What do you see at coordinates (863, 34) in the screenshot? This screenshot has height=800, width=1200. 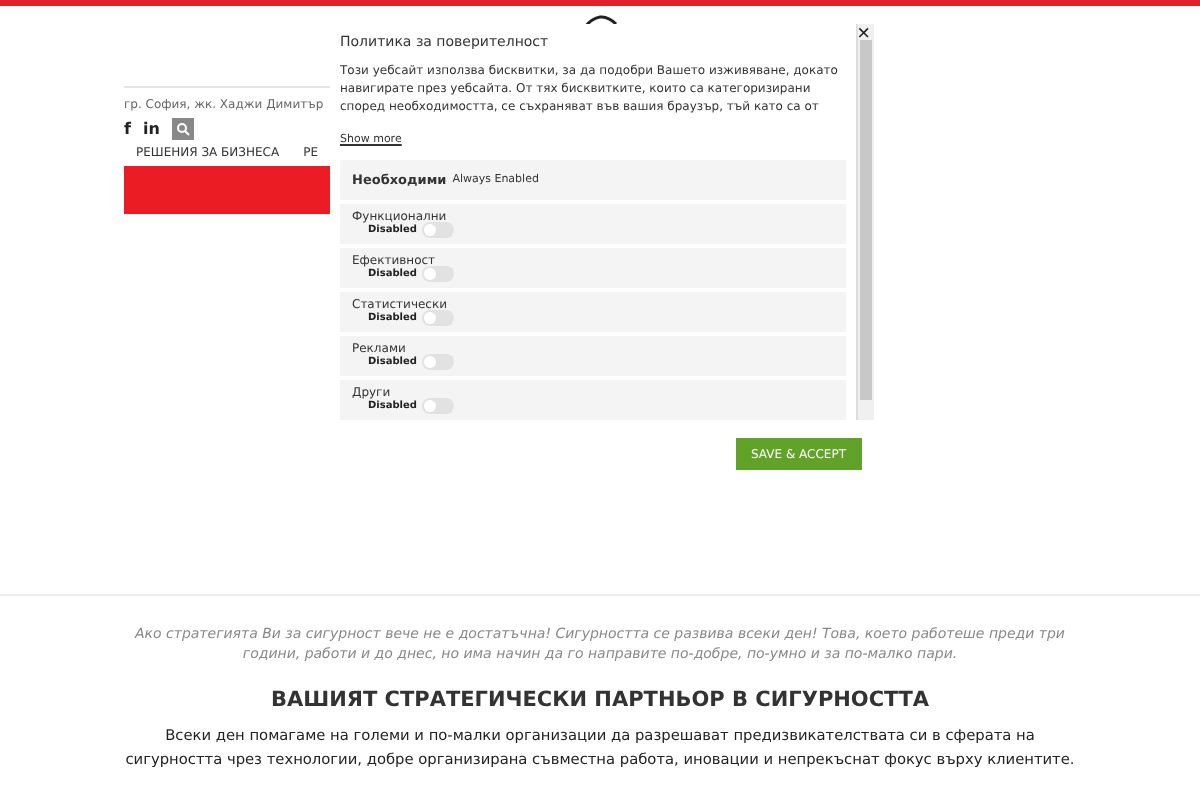 I see `close-button: ×` at bounding box center [863, 34].